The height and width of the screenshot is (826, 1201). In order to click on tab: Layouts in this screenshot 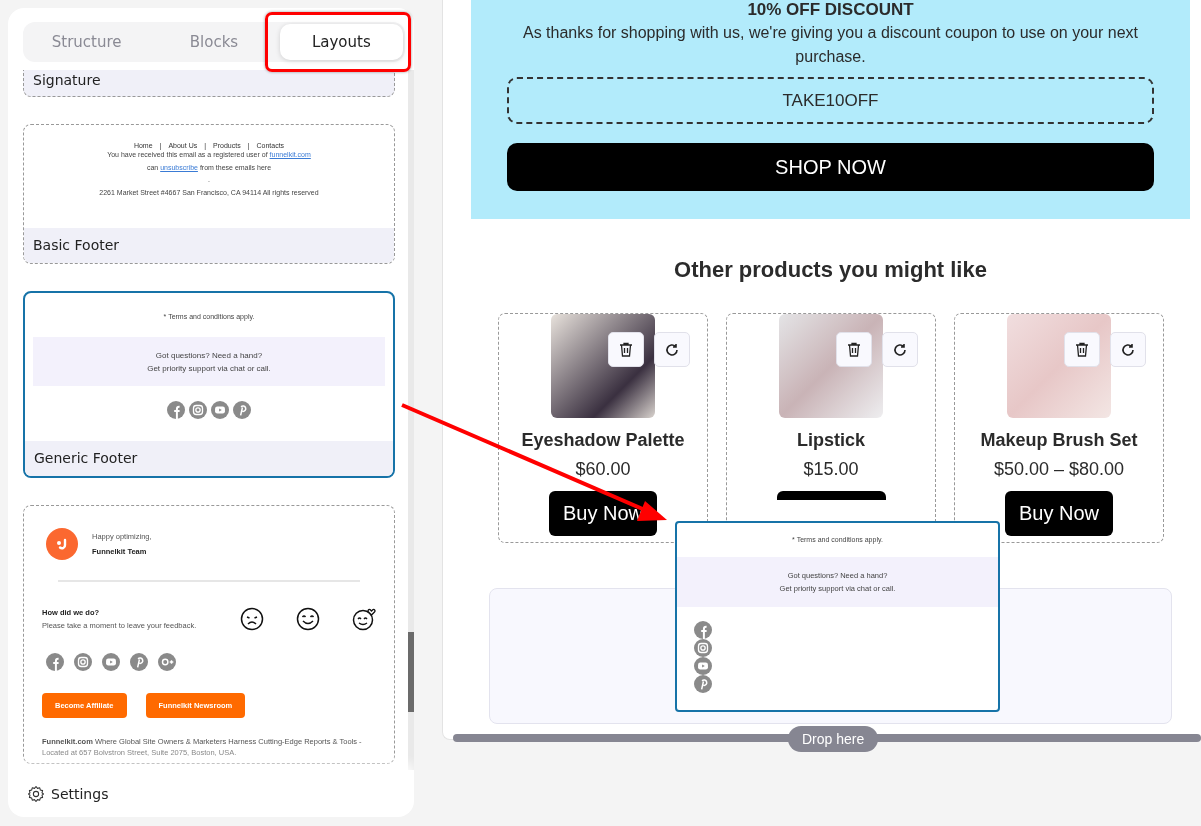, I will do `click(341, 42)`.